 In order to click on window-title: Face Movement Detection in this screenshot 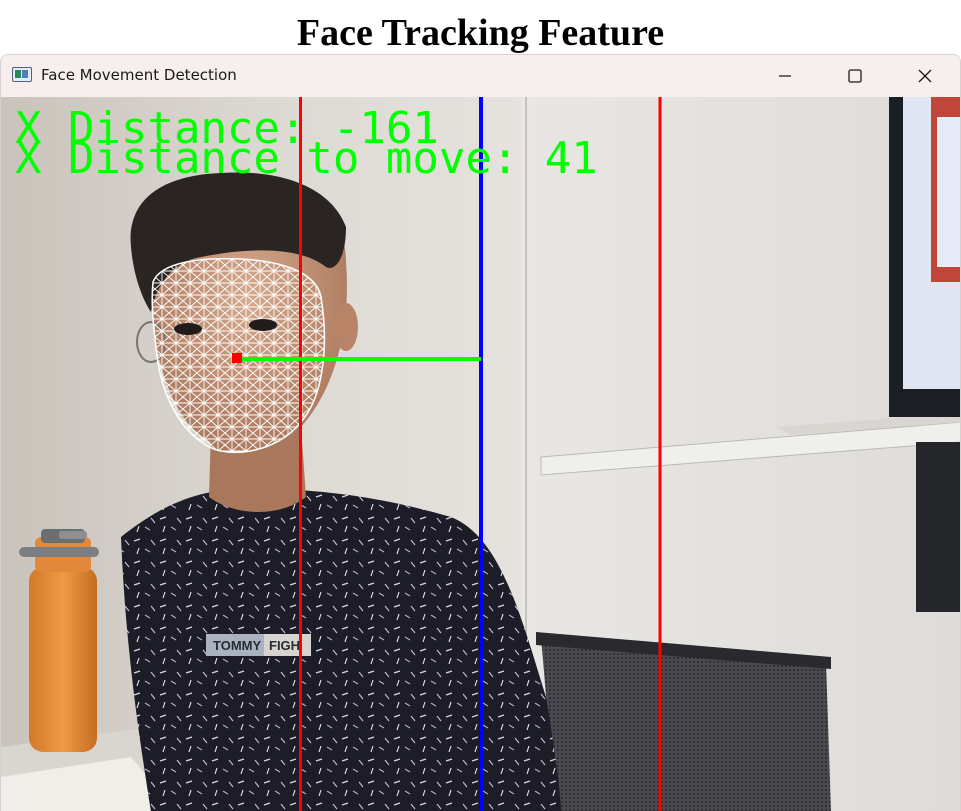, I will do `click(139, 75)`.